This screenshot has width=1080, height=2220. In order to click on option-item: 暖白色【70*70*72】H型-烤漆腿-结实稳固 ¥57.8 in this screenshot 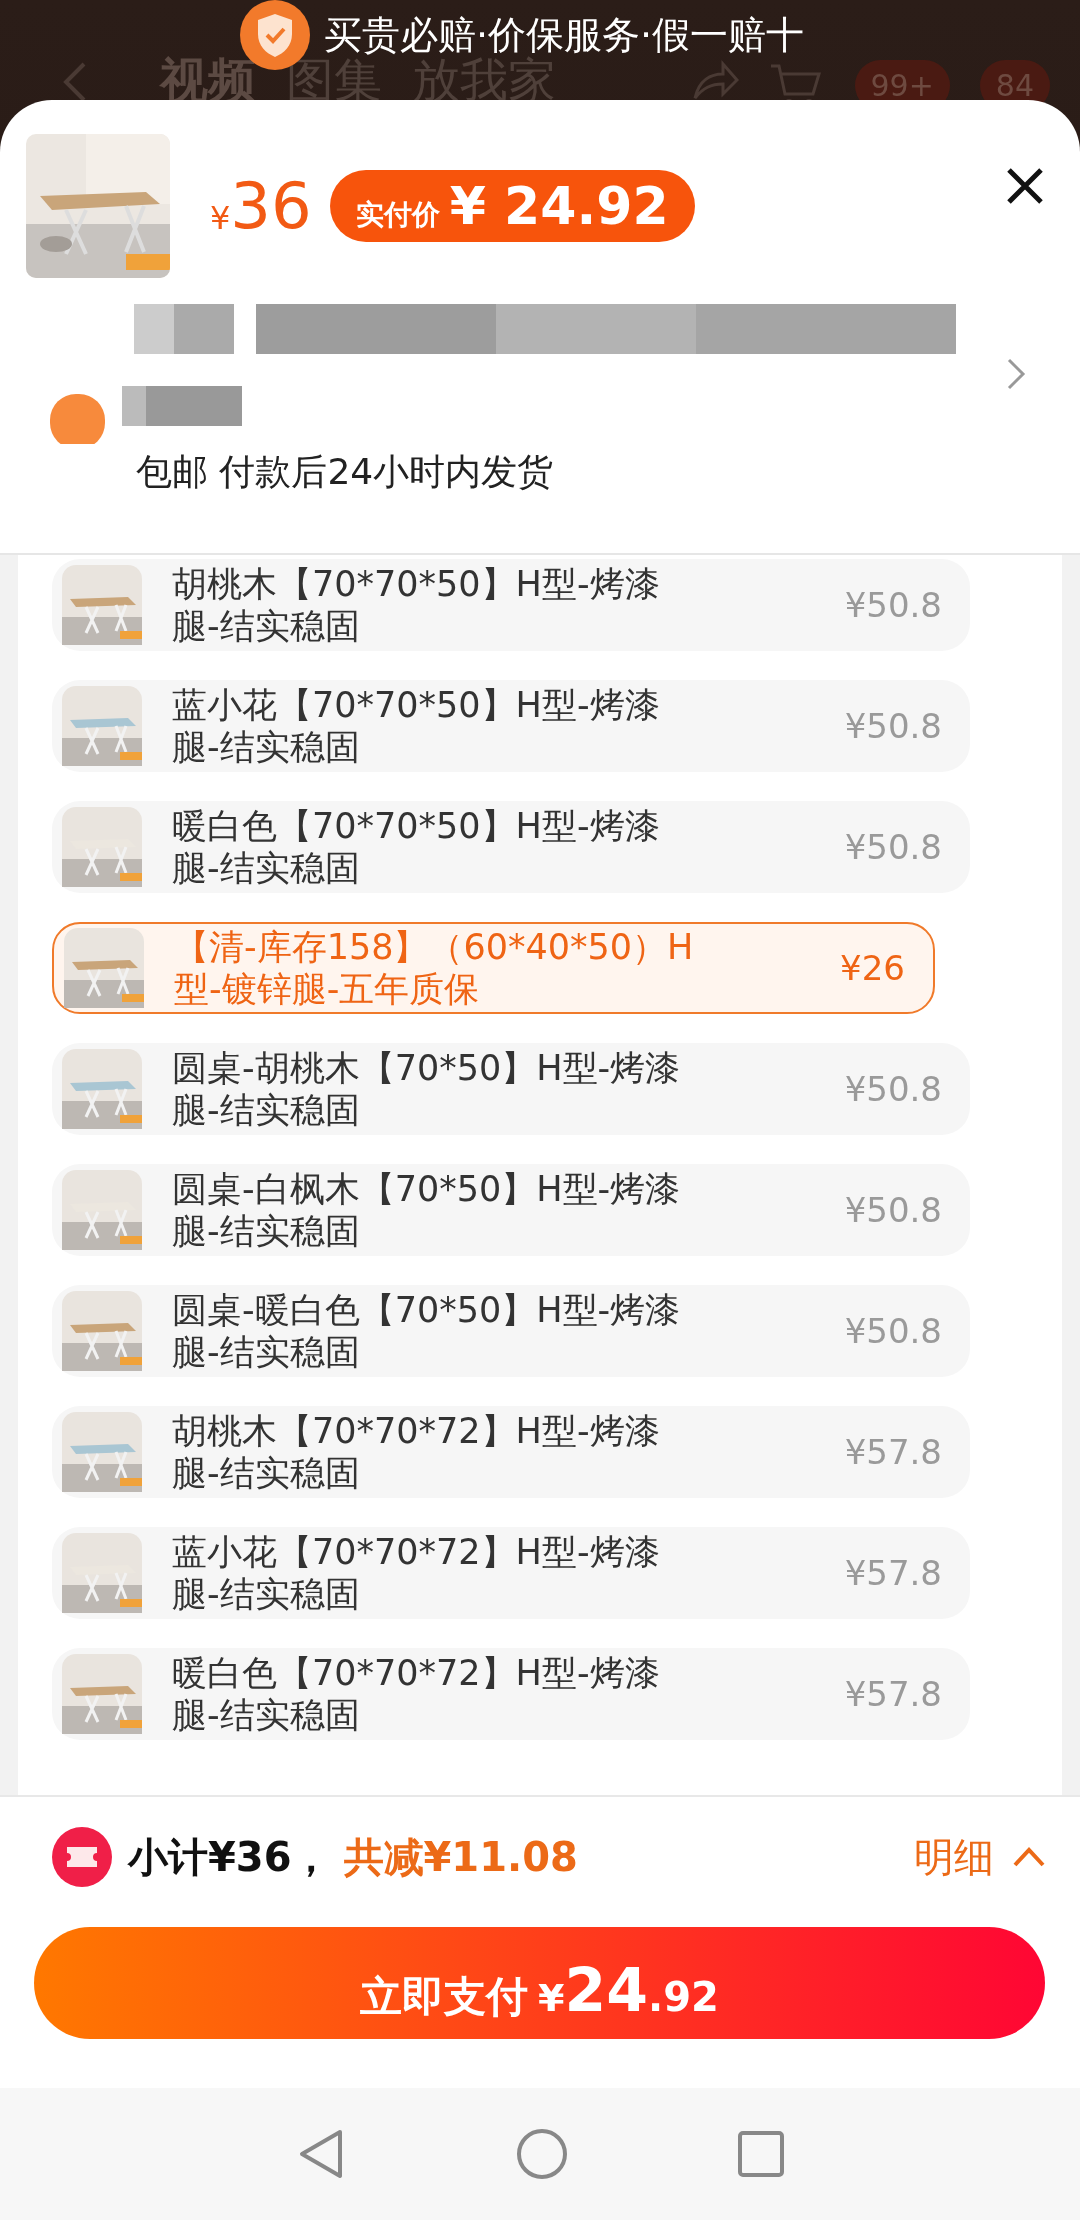, I will do `click(511, 1694)`.